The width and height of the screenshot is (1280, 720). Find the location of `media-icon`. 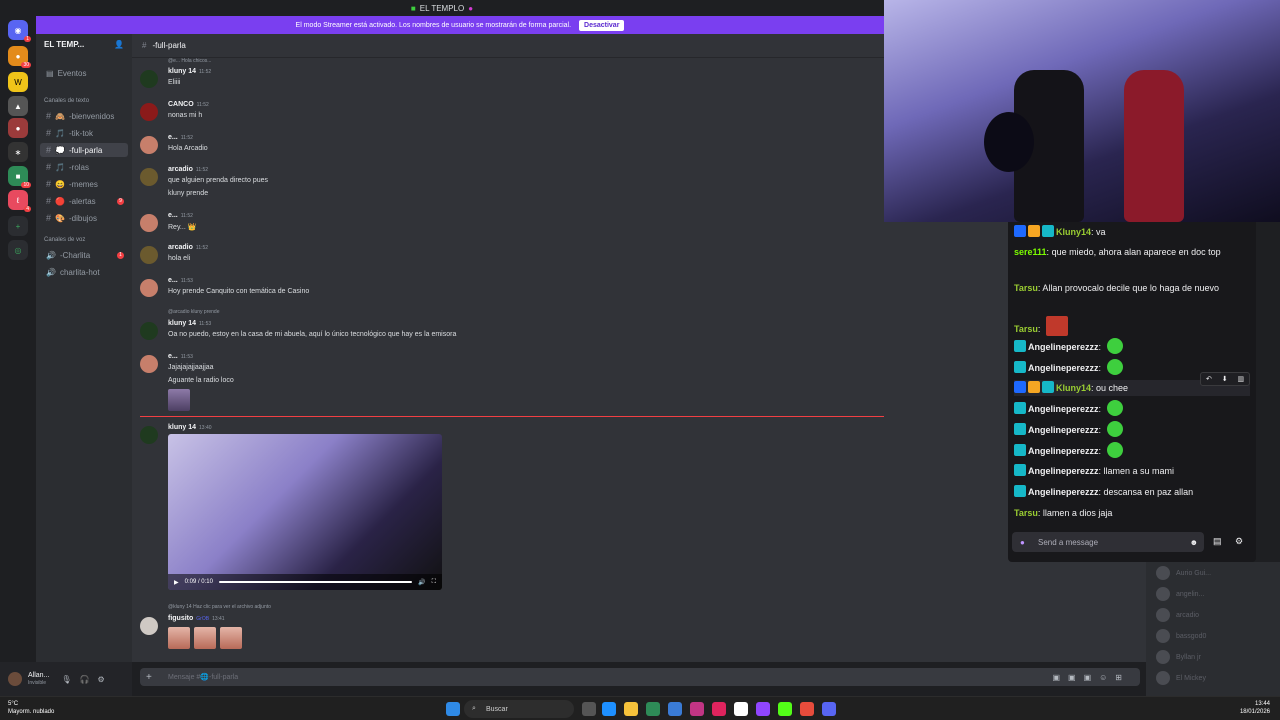

media-icon is located at coordinates (719, 709).